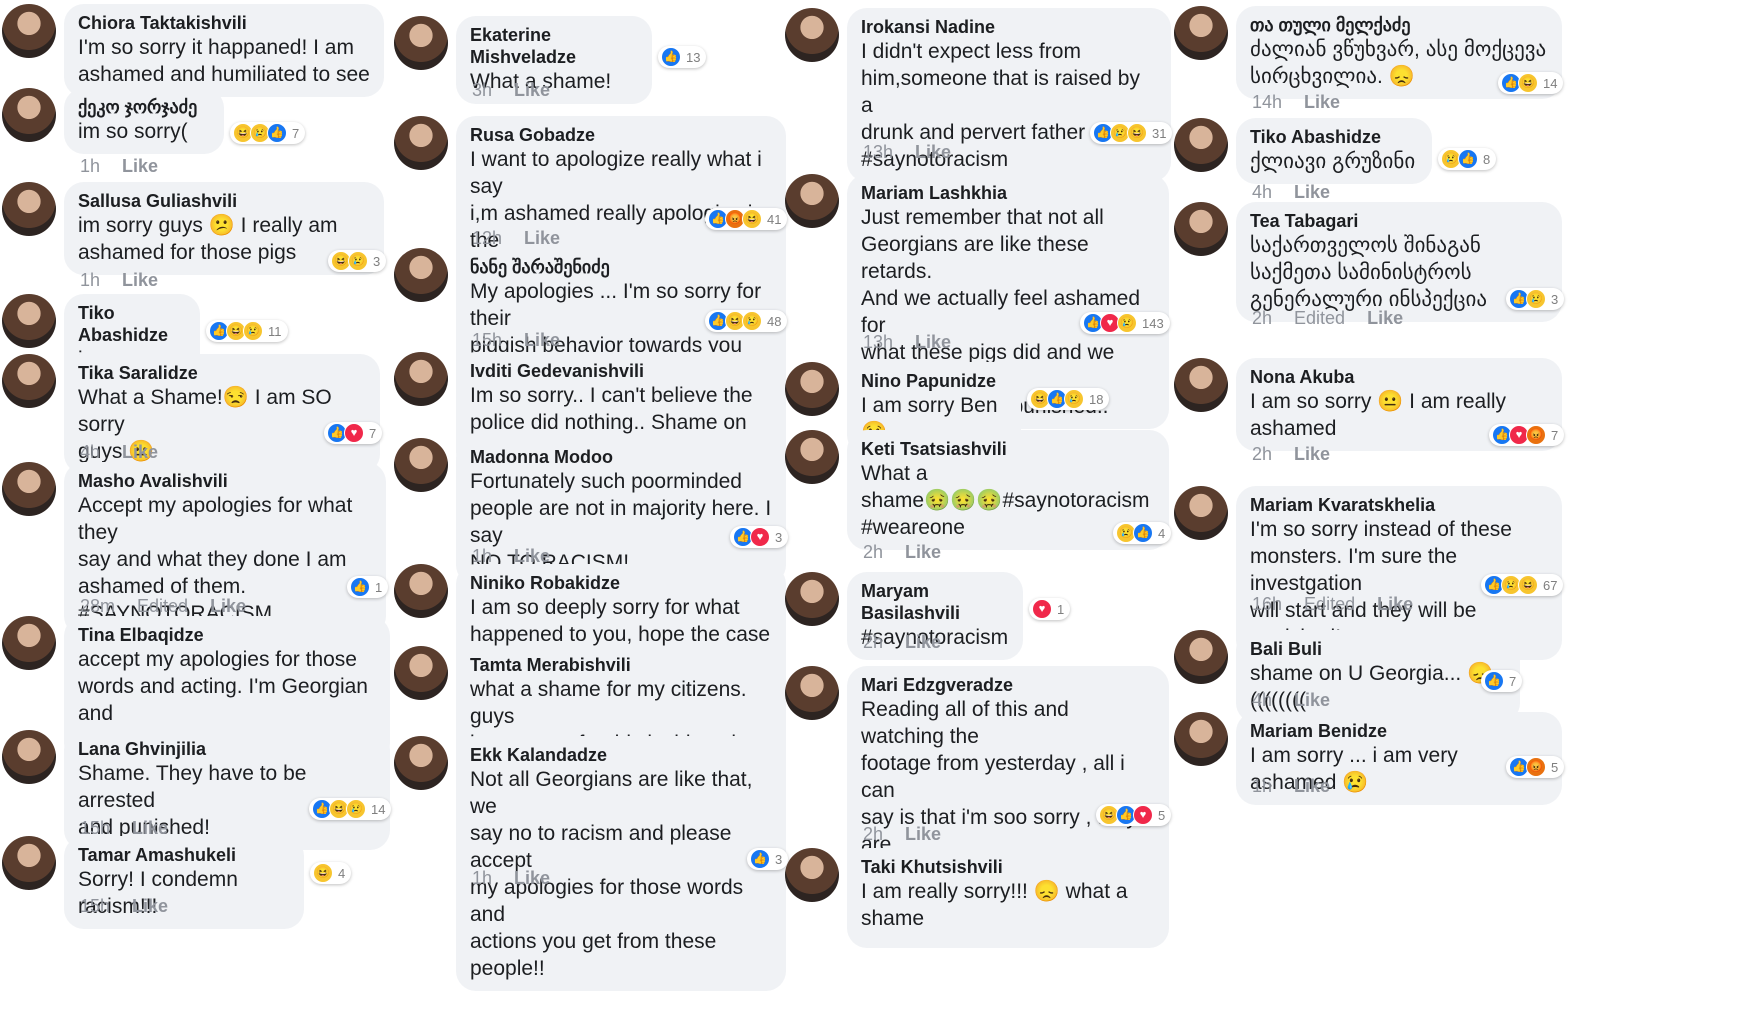  I want to click on commenter-name: Ivditi Gedevanishvili, so click(621, 371).